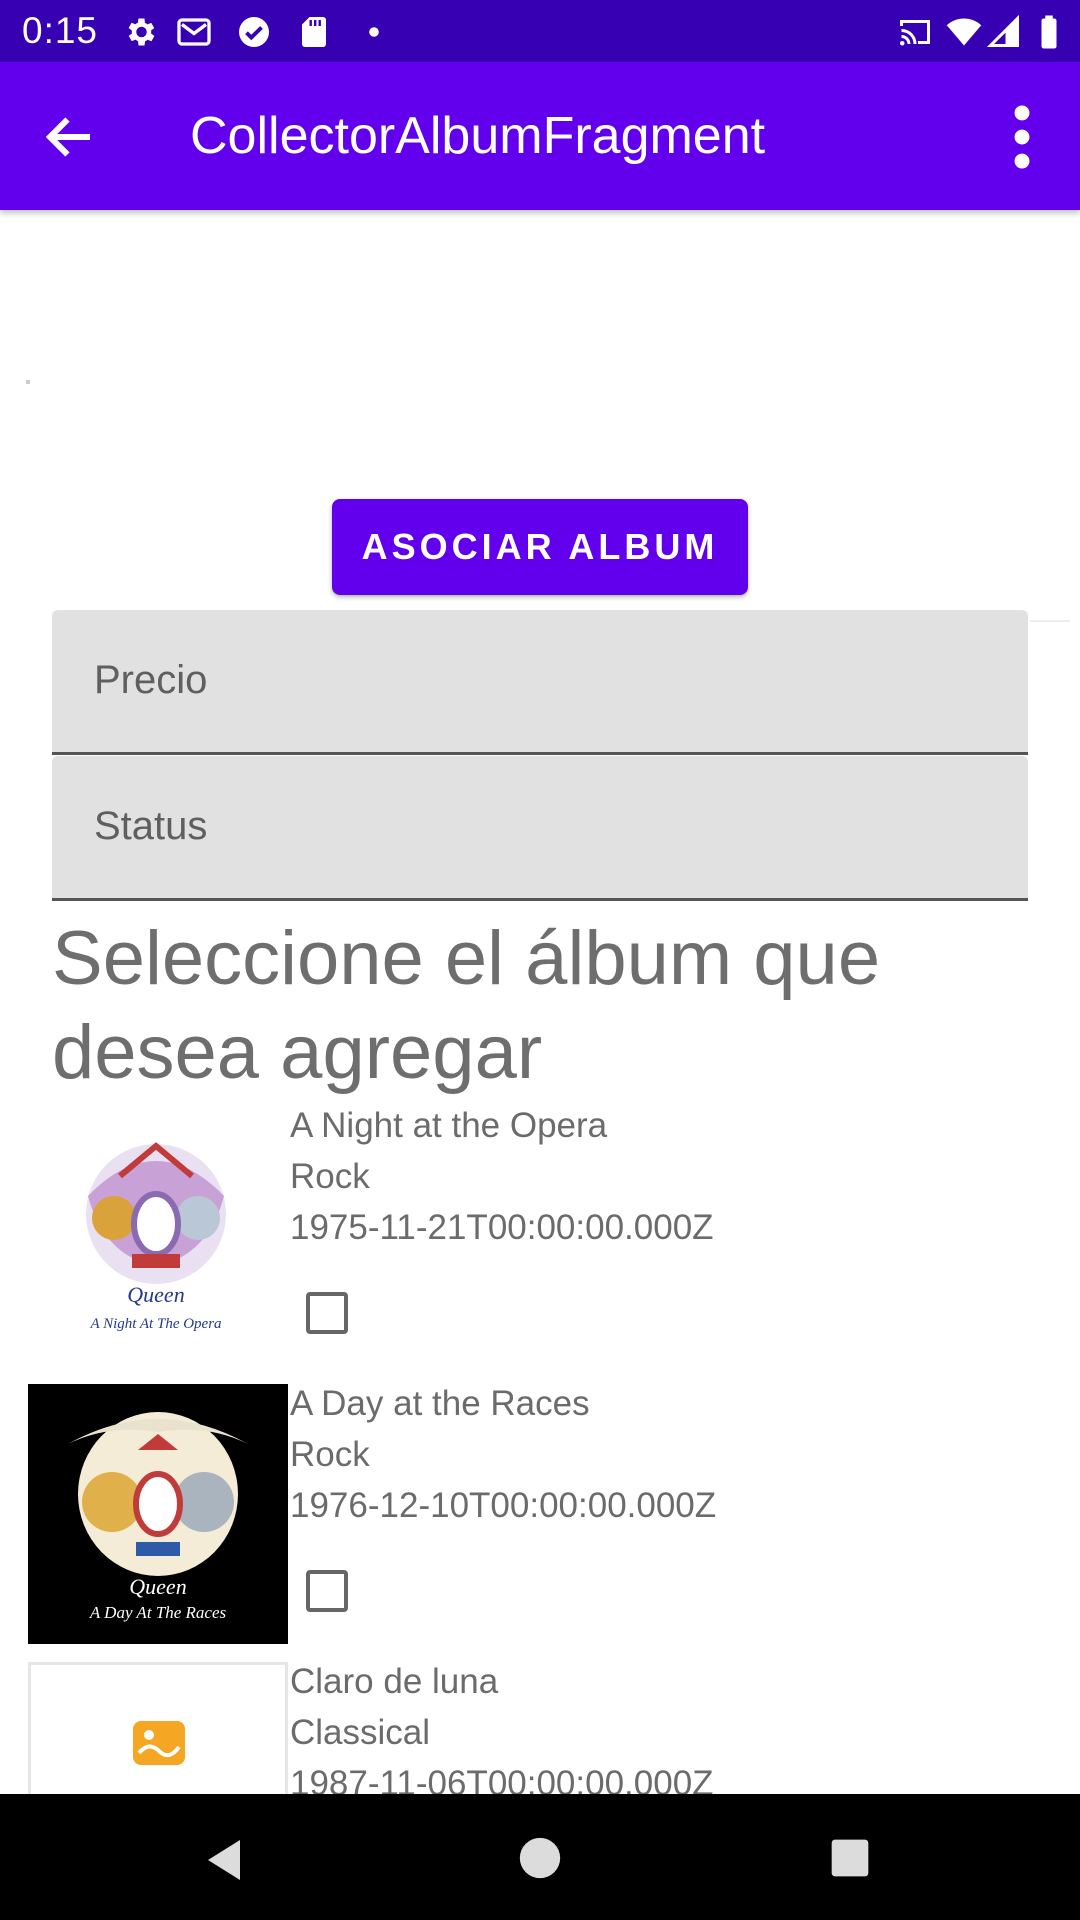 This screenshot has height=1920, width=1080. I want to click on associate-album-button: ASOCIAR ALBUM, so click(540, 547).